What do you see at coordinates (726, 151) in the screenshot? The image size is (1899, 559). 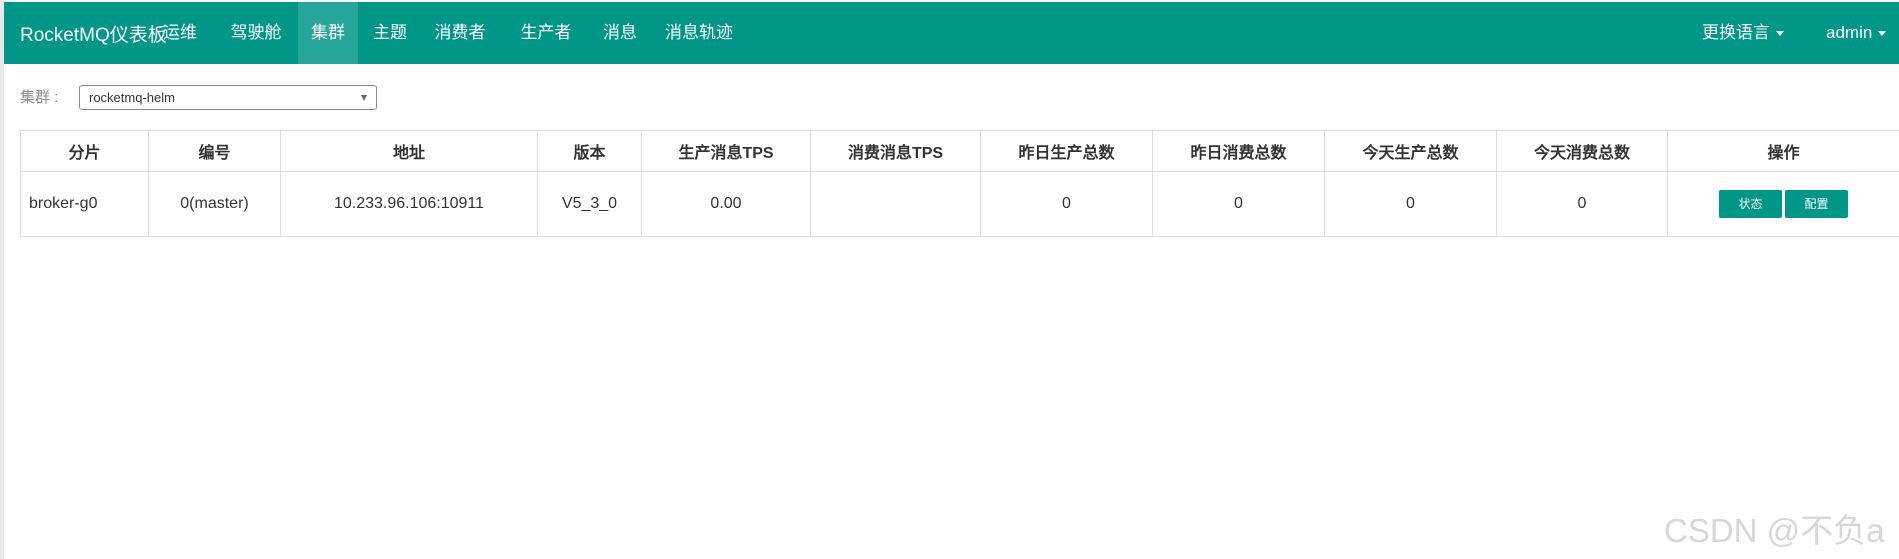 I see `col-header-produce-tps: 生产消息TPS` at bounding box center [726, 151].